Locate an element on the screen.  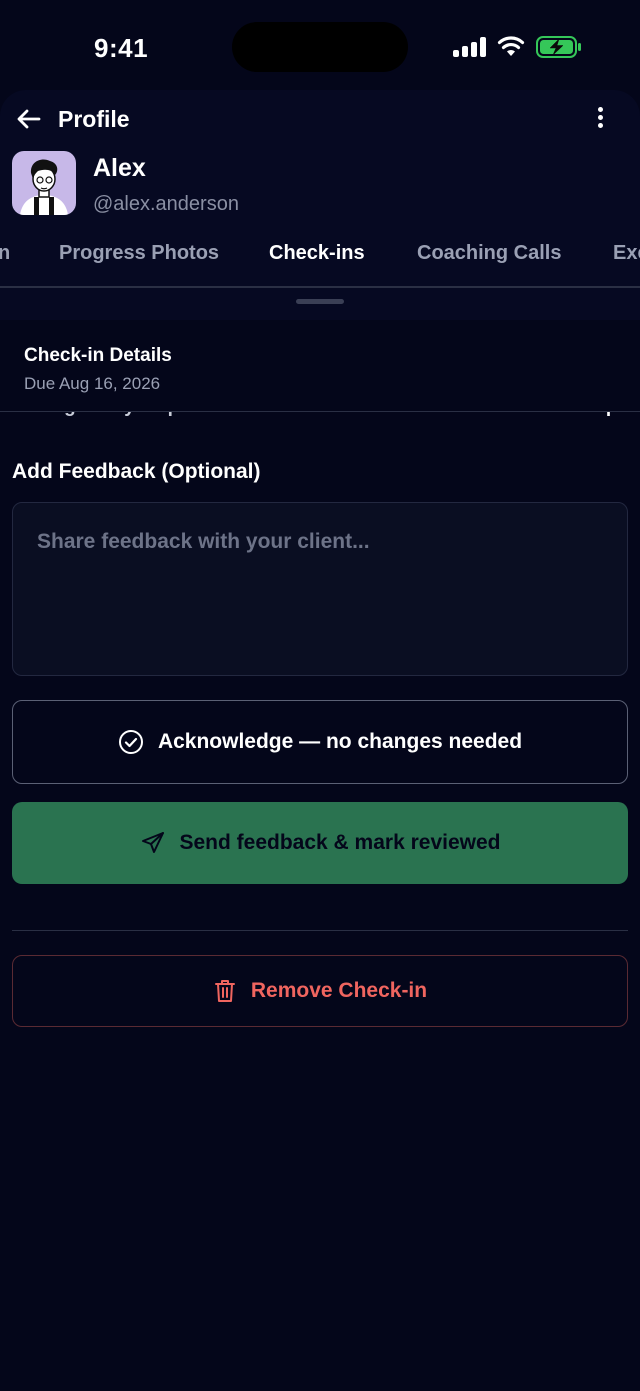
remove-checkin-button: Remove Check-in is located at coordinates (320, 991).